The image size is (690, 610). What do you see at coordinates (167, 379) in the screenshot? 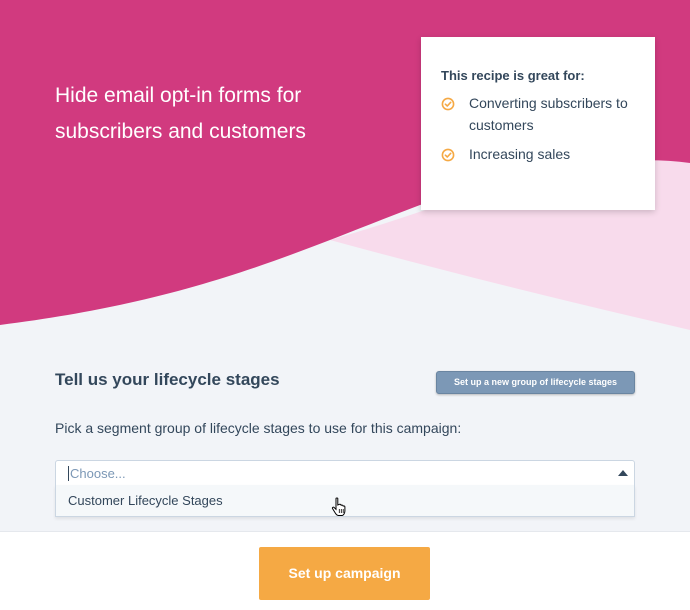
I see `lifecycle-section-title: Tell us your lifecycle stages` at bounding box center [167, 379].